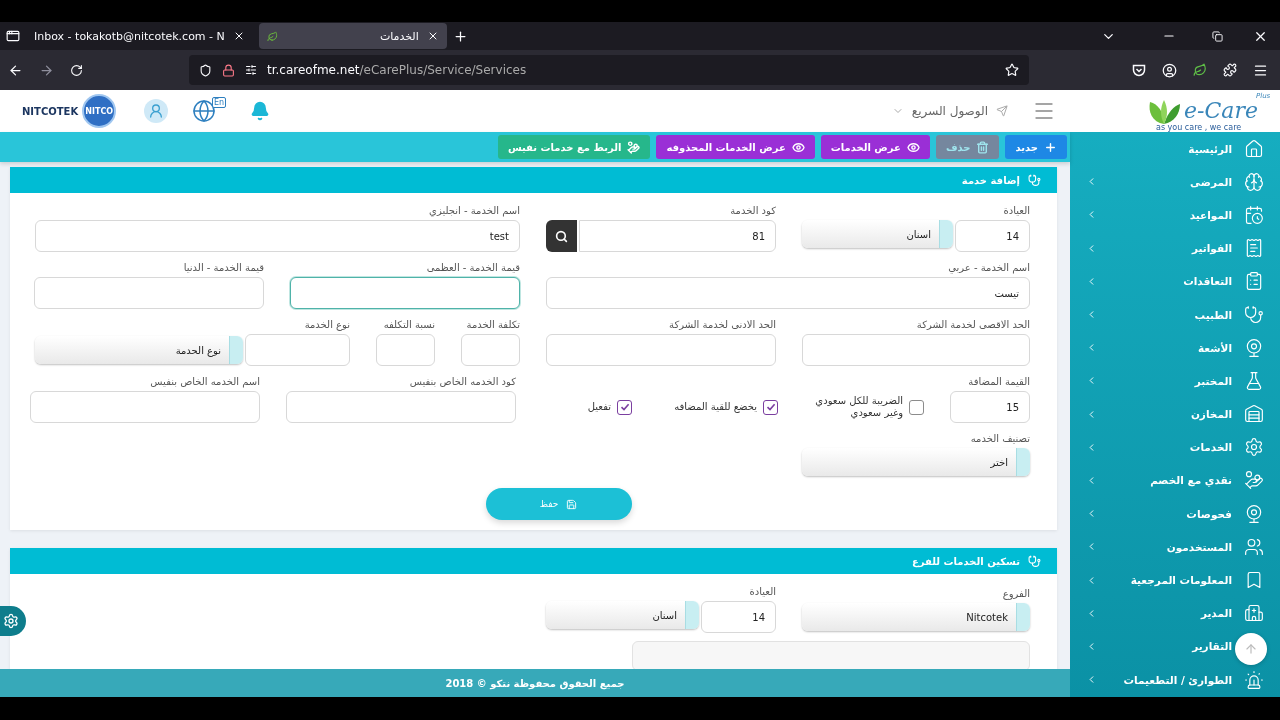 This screenshot has height=720, width=1280. Describe the element at coordinates (677, 236) in the screenshot. I see `text-field: 81` at that location.